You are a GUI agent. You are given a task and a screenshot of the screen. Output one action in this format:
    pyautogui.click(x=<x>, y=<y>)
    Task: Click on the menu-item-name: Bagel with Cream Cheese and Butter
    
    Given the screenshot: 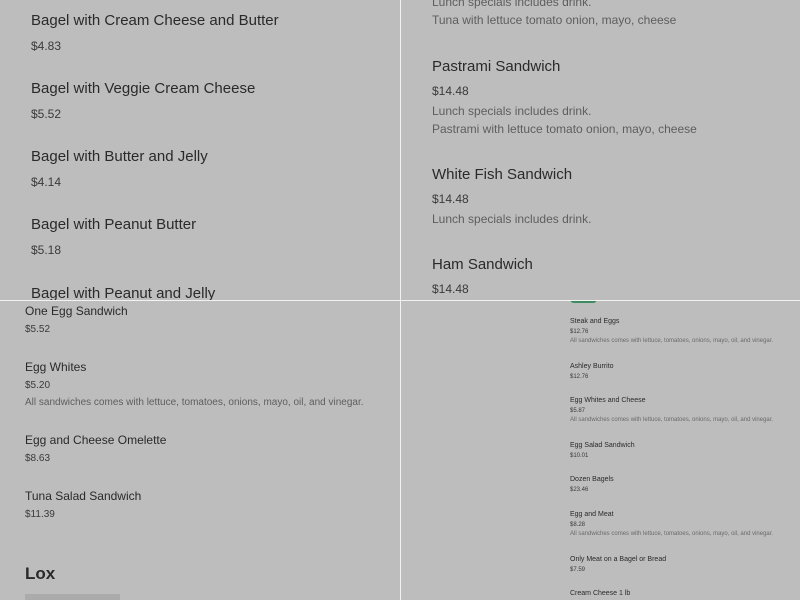 What is the action you would take?
    pyautogui.click(x=155, y=20)
    